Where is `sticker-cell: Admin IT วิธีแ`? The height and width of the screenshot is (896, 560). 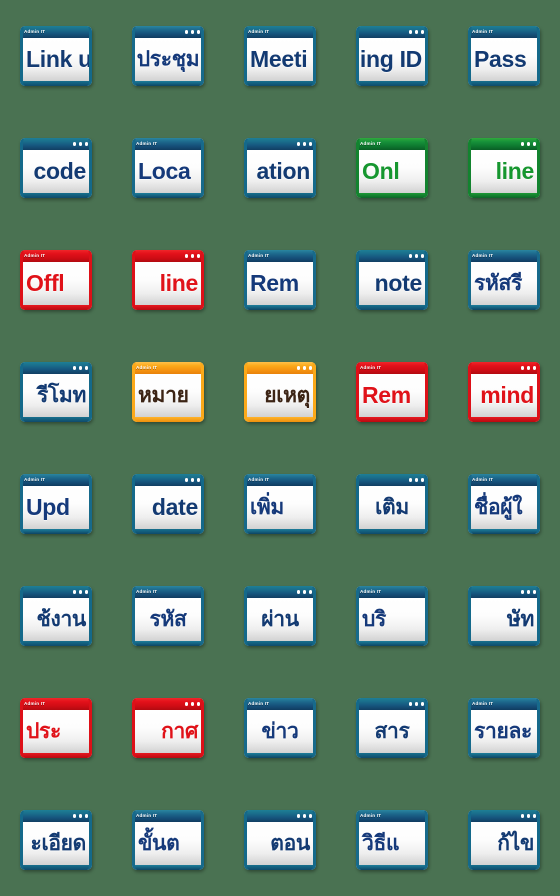 sticker-cell: Admin IT วิธีแ is located at coordinates (392, 840).